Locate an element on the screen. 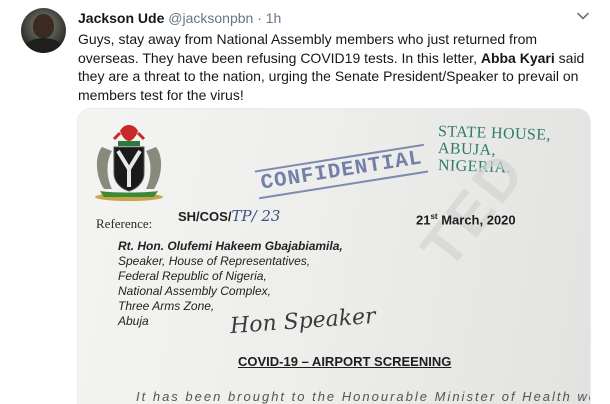 Image resolution: width=610 pixels, height=404 pixels. date-suffix: st is located at coordinates (434, 216).